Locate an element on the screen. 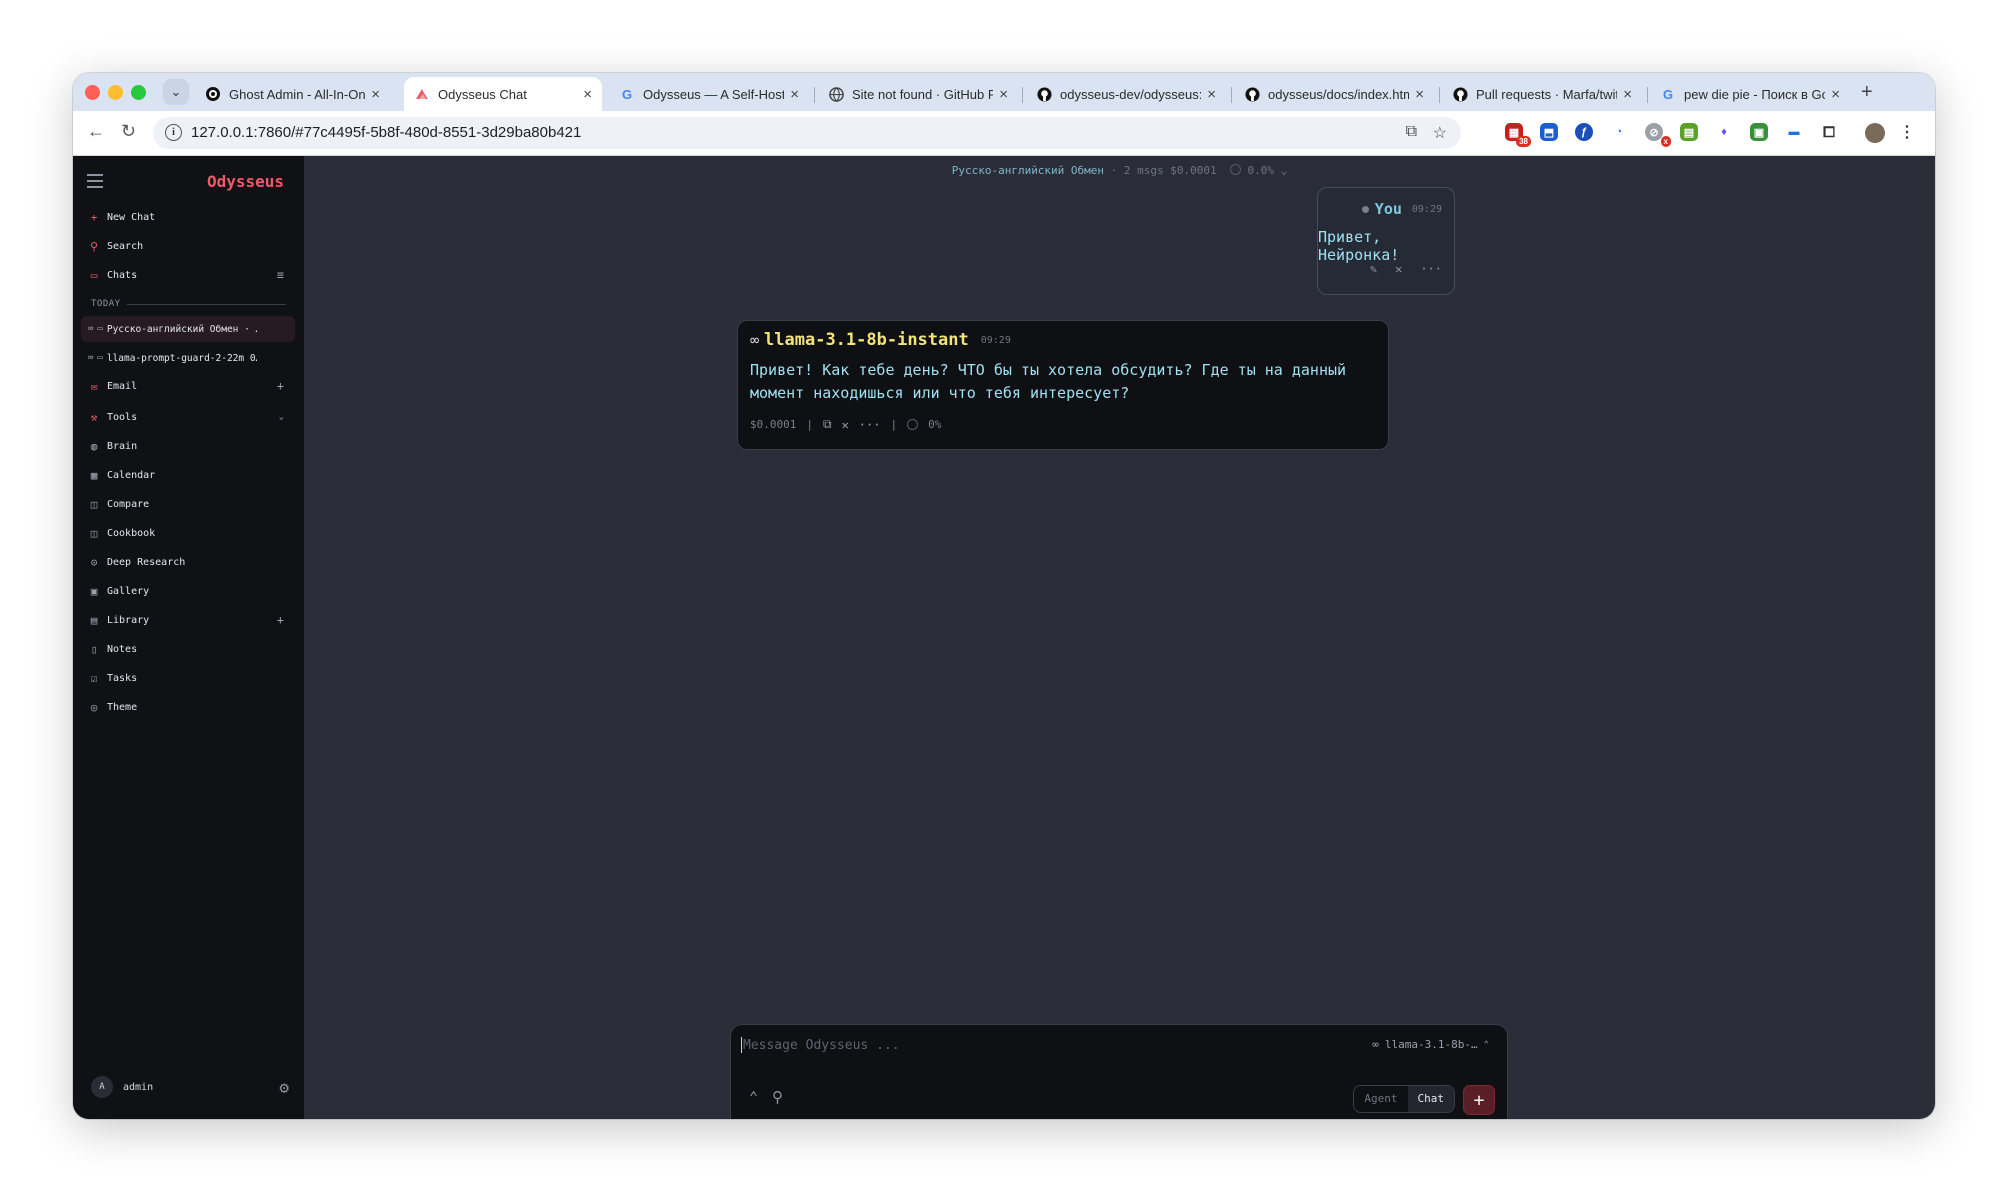  gear-icon: ⚙ is located at coordinates (284, 1087).